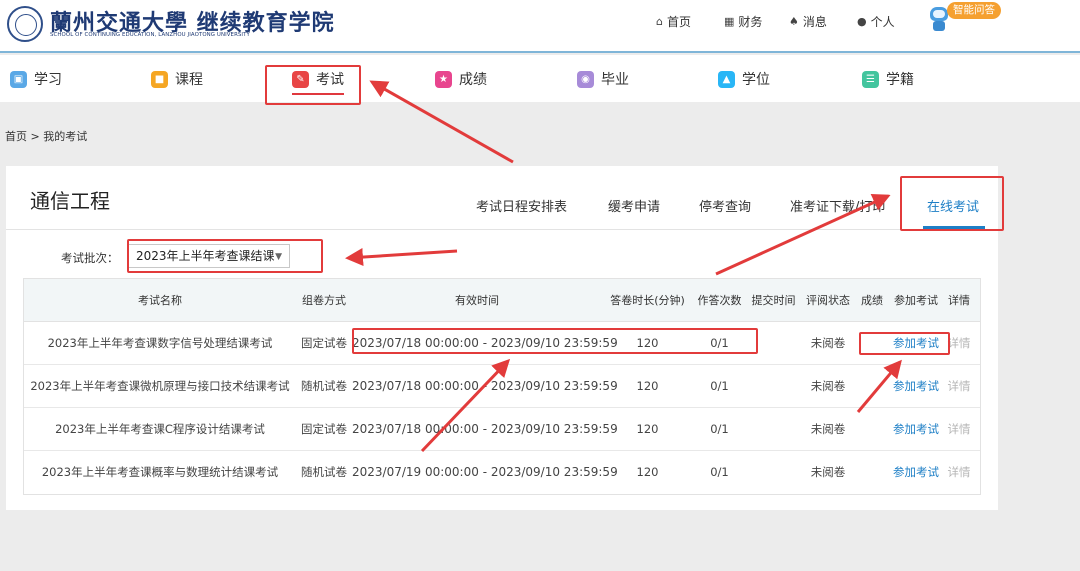 This screenshot has width=1080, height=571. I want to click on topnav-profile: ● 个人, so click(876, 21).